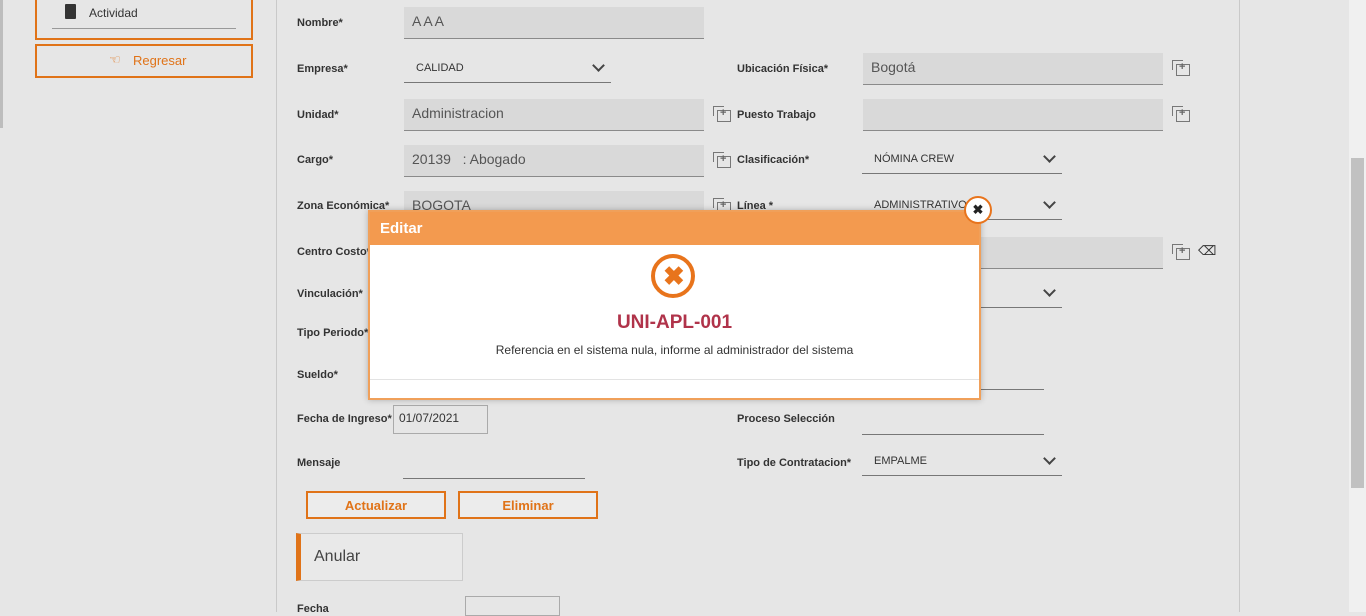 This screenshot has width=1366, height=616. What do you see at coordinates (528, 505) in the screenshot?
I see `eliminar-button: Eliminar` at bounding box center [528, 505].